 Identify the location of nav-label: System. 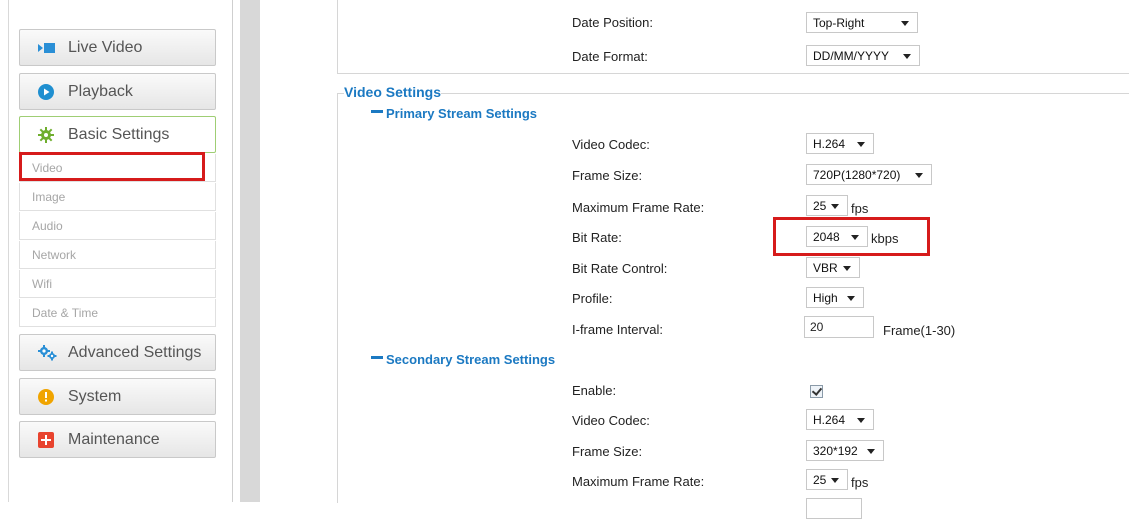
(95, 396).